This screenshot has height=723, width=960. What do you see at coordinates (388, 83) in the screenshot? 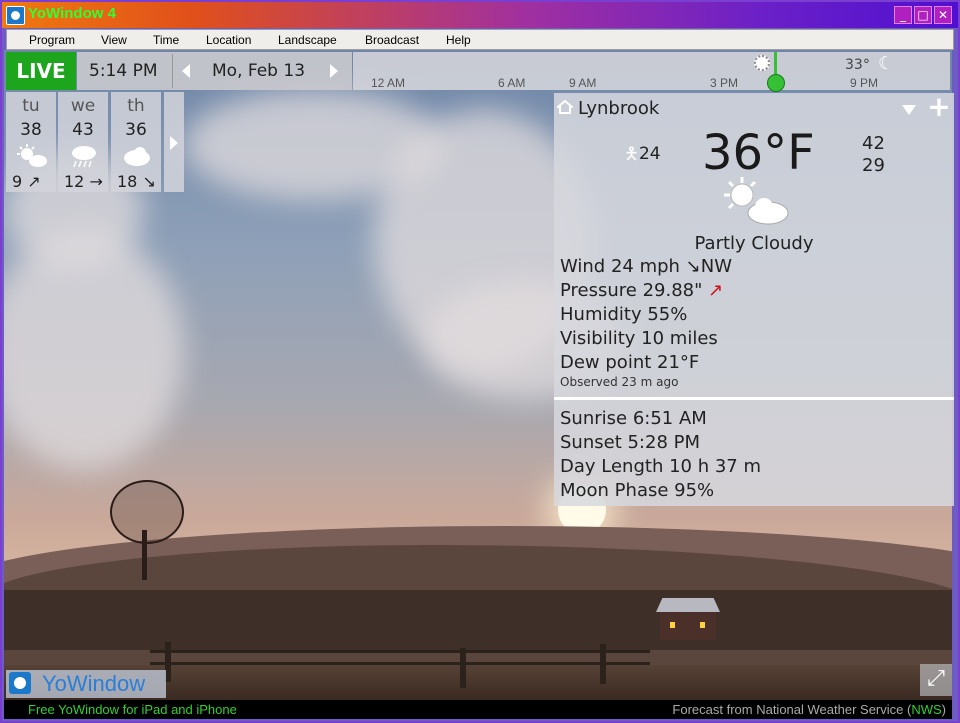
I see `timeline-tick: 12 AM` at bounding box center [388, 83].